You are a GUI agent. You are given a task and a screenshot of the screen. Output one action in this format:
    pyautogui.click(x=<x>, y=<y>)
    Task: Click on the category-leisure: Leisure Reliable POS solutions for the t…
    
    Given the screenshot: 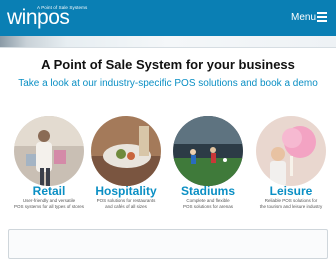 What is the action you would take?
    pyautogui.click(x=291, y=163)
    